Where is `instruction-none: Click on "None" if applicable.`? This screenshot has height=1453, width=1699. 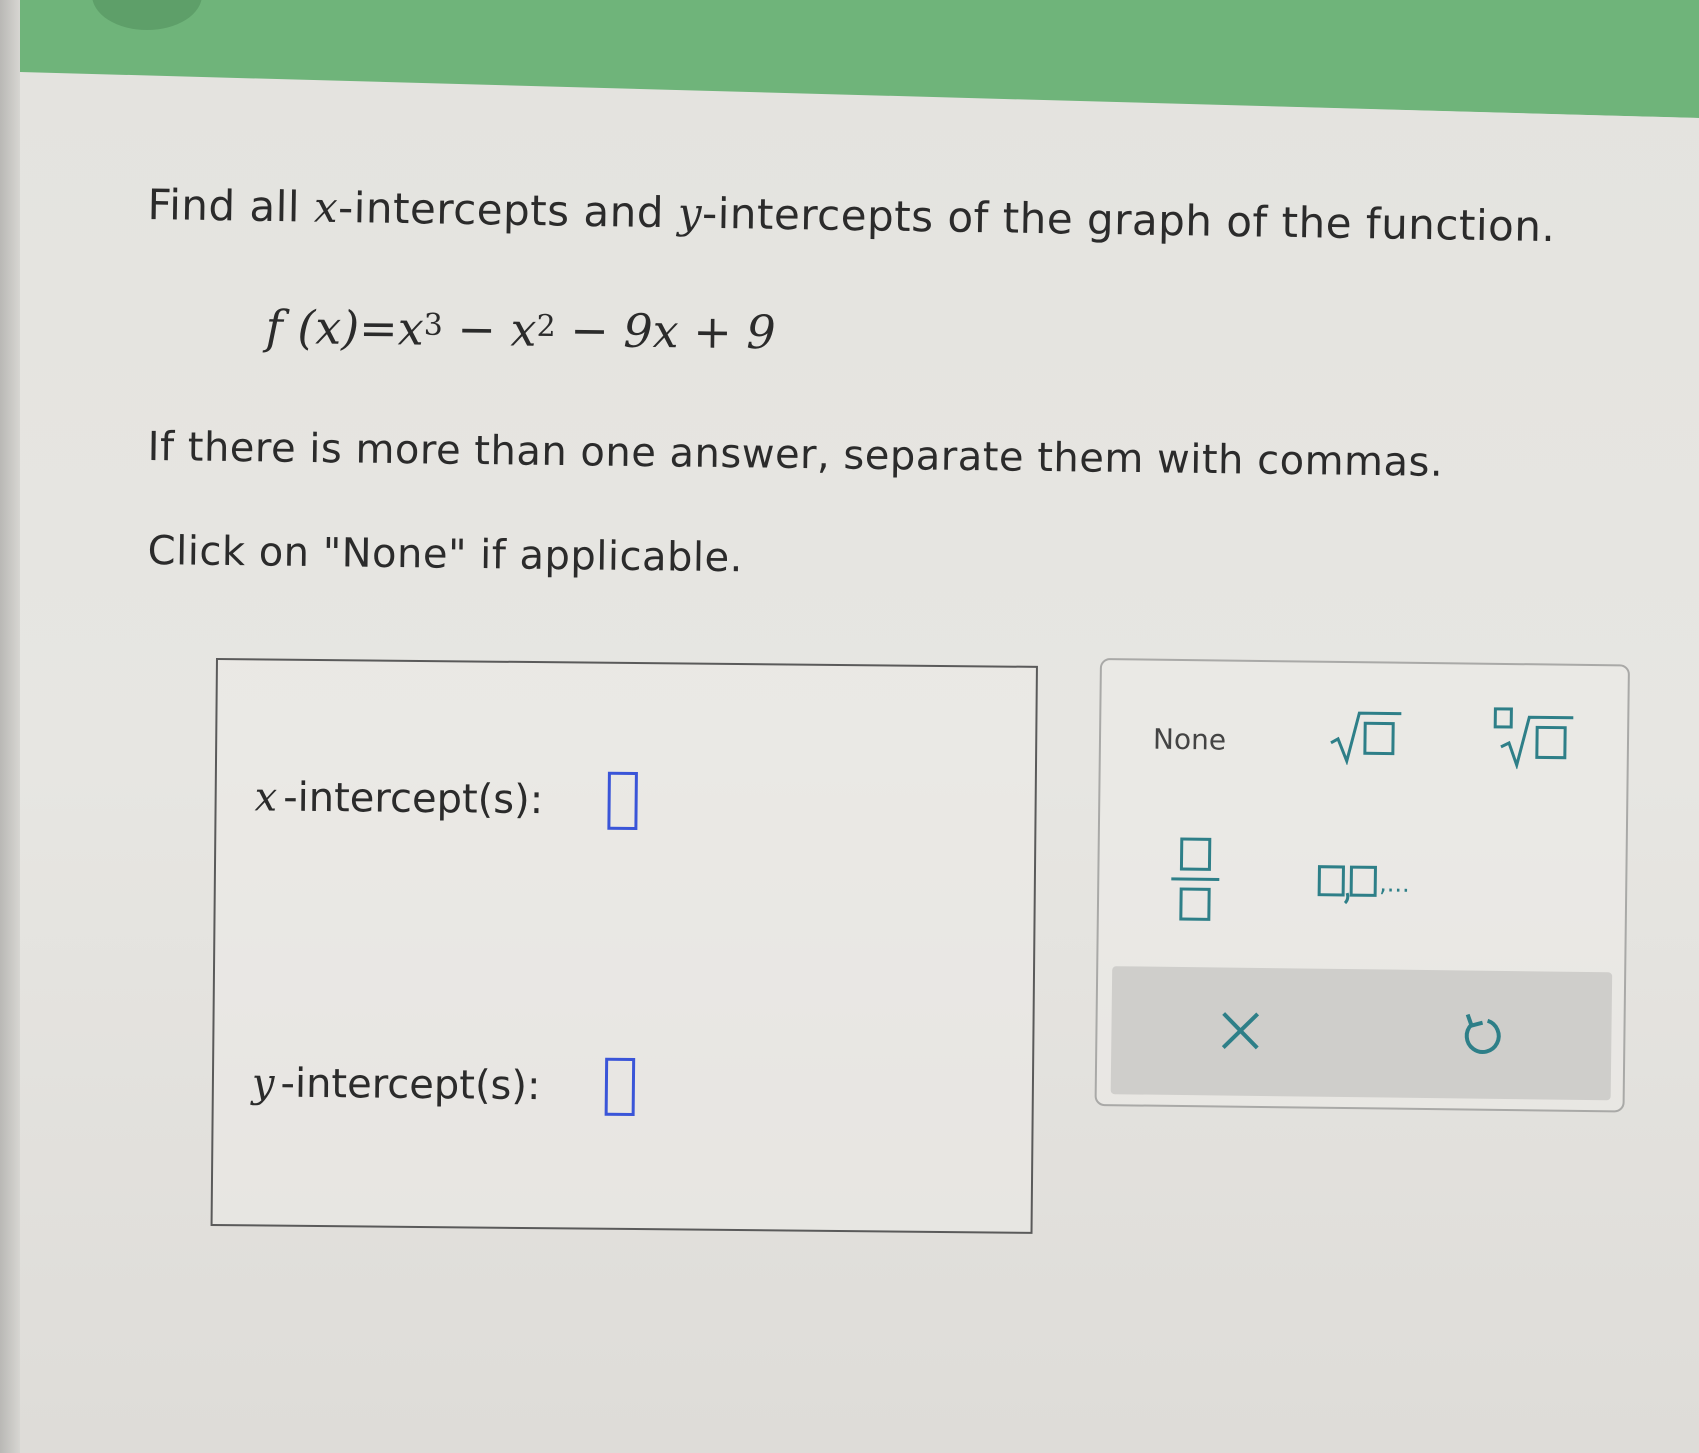 instruction-none: Click on "None" if applicable. is located at coordinates (445, 555).